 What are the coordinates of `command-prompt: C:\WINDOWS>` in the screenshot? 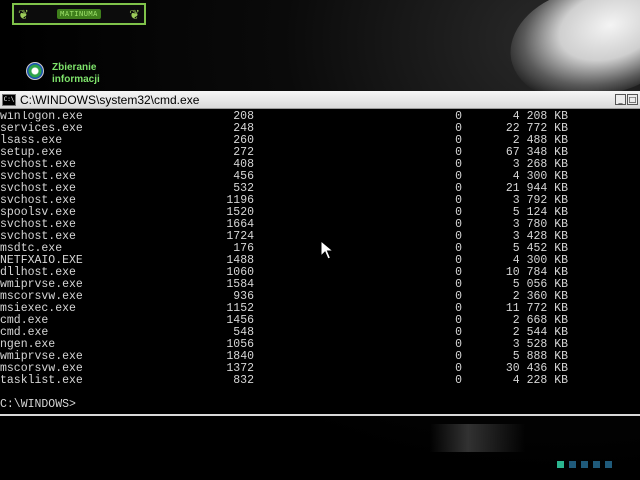 It's located at (320, 405).